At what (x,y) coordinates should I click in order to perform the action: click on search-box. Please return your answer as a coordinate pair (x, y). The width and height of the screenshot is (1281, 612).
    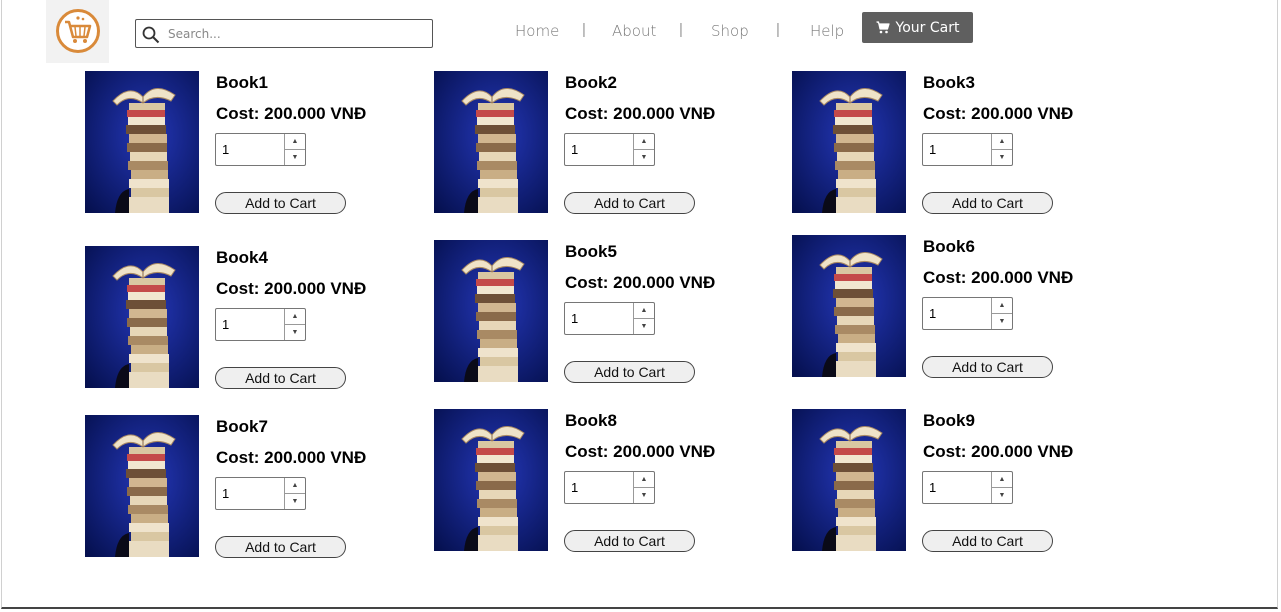
    Looking at the image, I should click on (284, 33).